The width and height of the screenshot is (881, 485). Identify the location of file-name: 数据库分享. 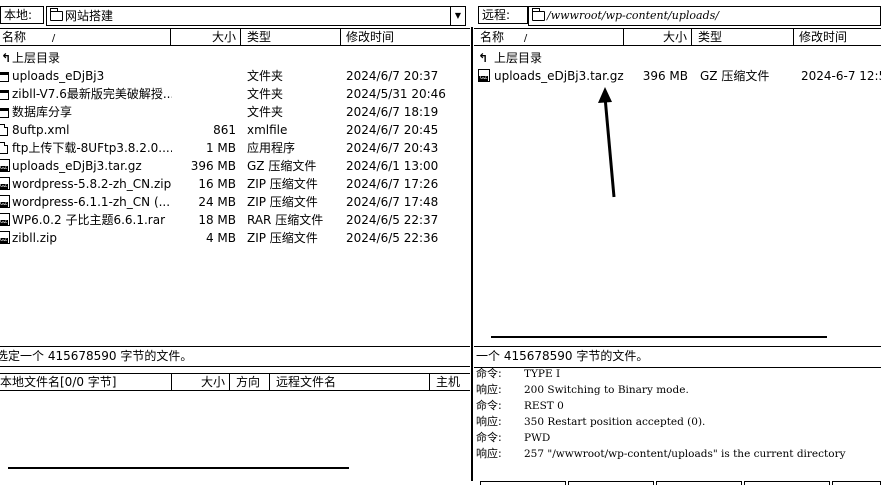
(42, 112).